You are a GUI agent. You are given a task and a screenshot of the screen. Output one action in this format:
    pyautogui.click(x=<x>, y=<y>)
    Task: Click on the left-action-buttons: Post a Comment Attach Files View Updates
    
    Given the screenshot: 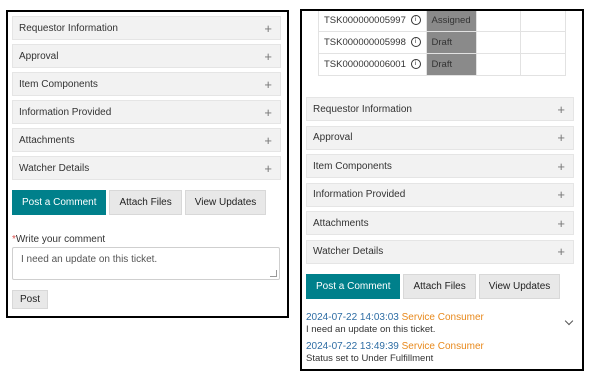 What is the action you would take?
    pyautogui.click(x=139, y=202)
    